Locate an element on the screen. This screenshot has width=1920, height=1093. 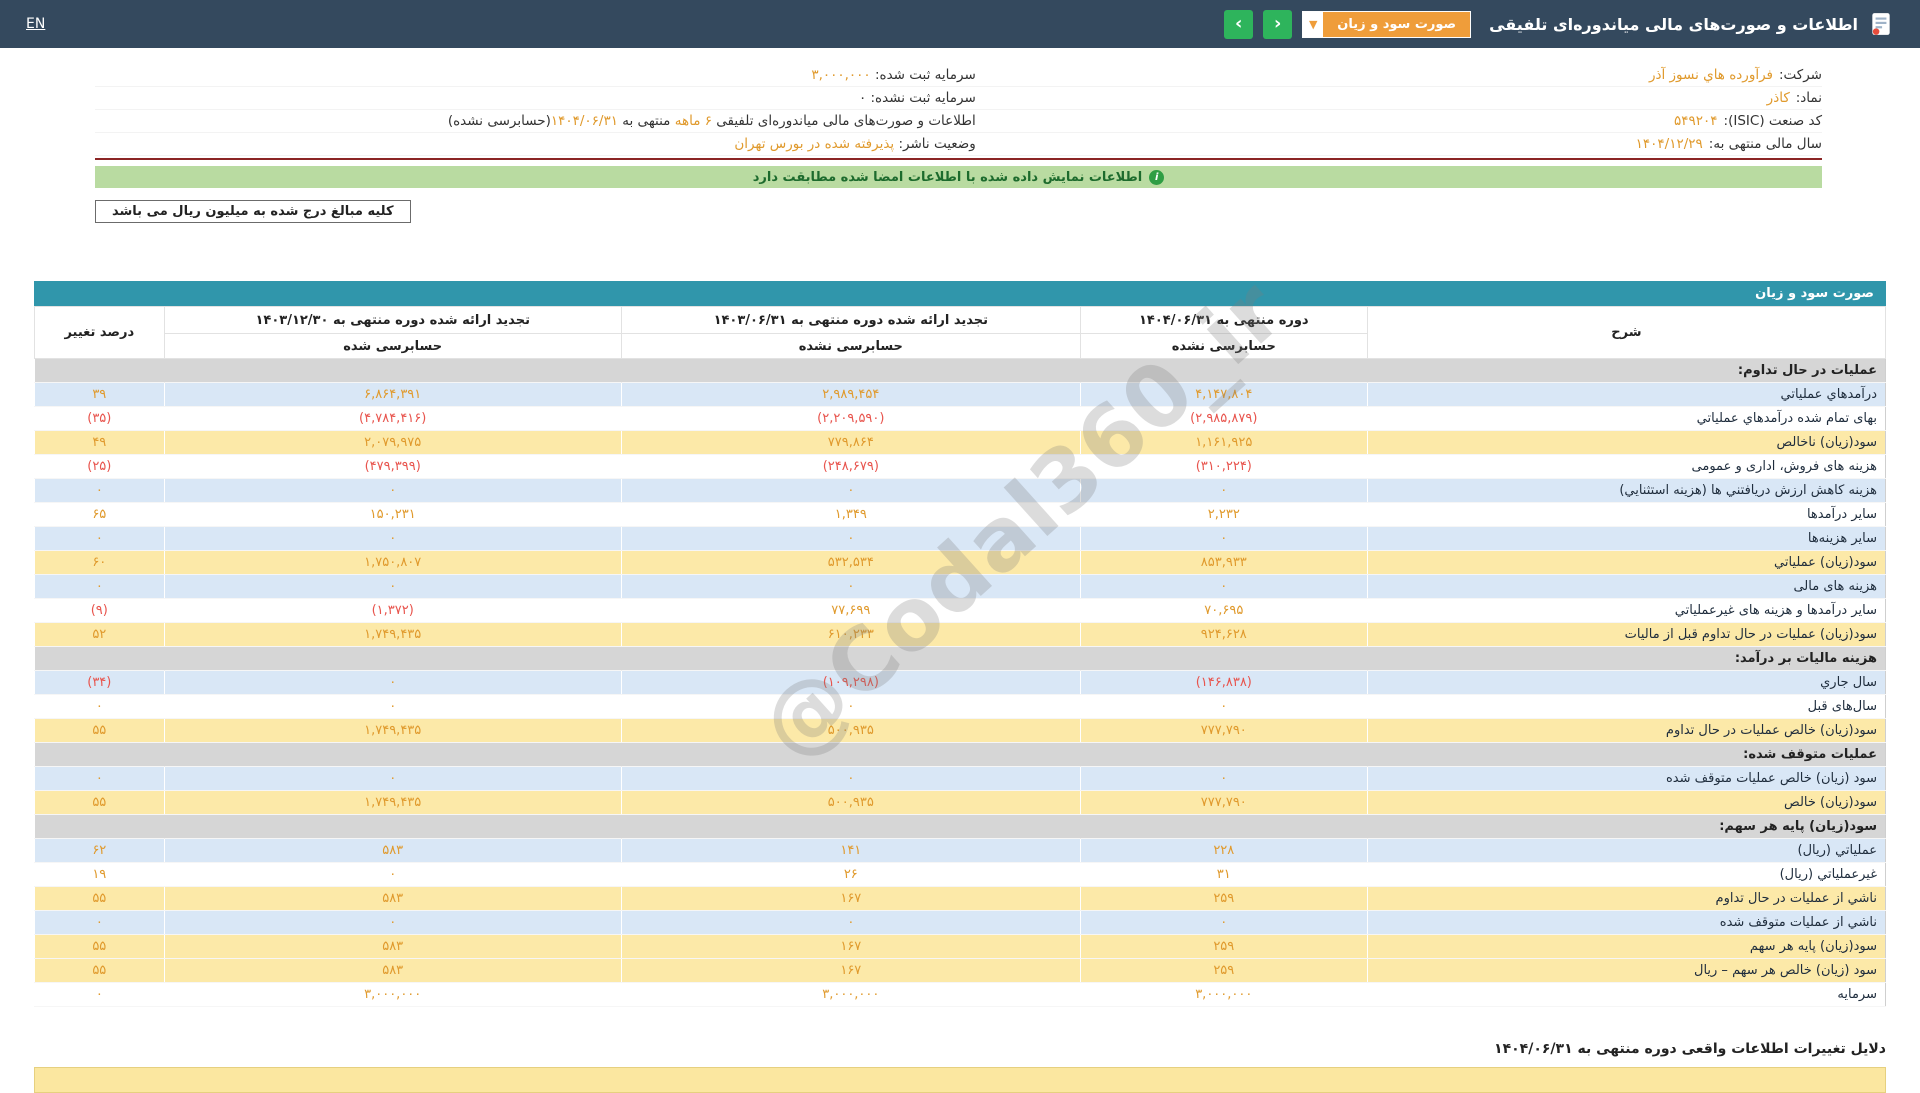
value-cell: ۸۵۳,۹۳۳ is located at coordinates (1223, 562).